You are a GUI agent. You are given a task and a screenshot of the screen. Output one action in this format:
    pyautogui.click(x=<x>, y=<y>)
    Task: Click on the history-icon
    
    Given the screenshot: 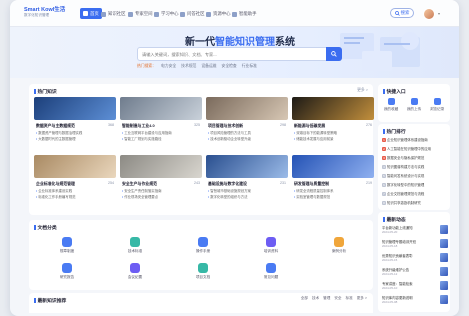 What is the action you would take?
    pyautogui.click(x=437, y=101)
    